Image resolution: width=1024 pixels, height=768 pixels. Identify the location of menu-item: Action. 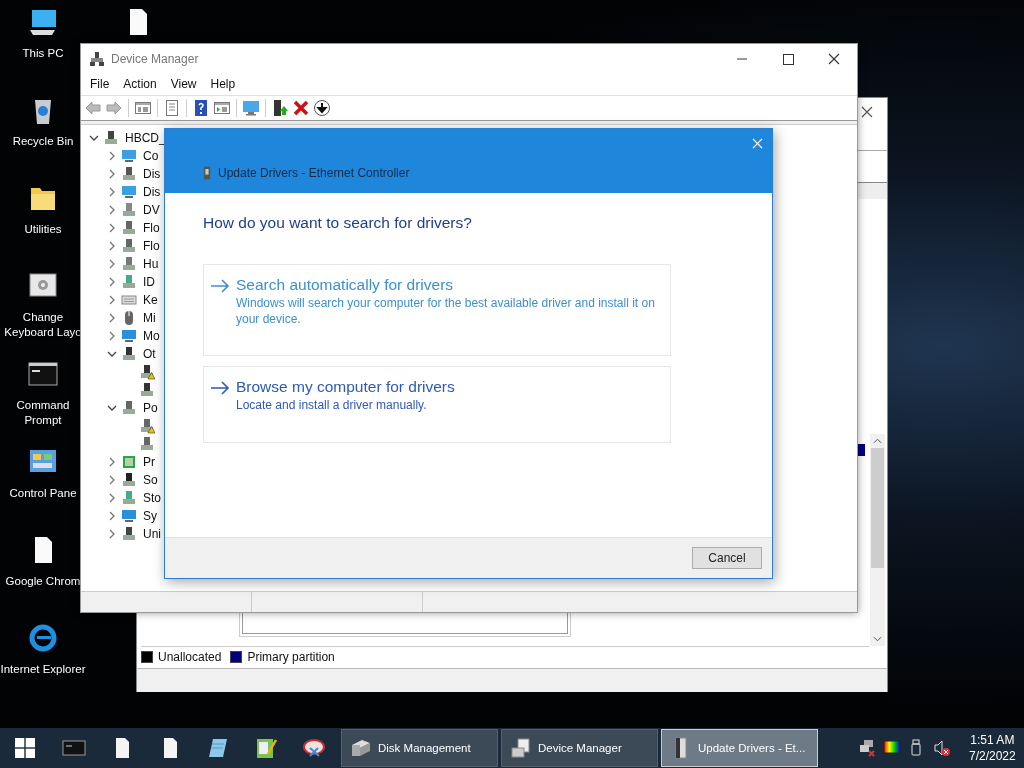
(140, 84).